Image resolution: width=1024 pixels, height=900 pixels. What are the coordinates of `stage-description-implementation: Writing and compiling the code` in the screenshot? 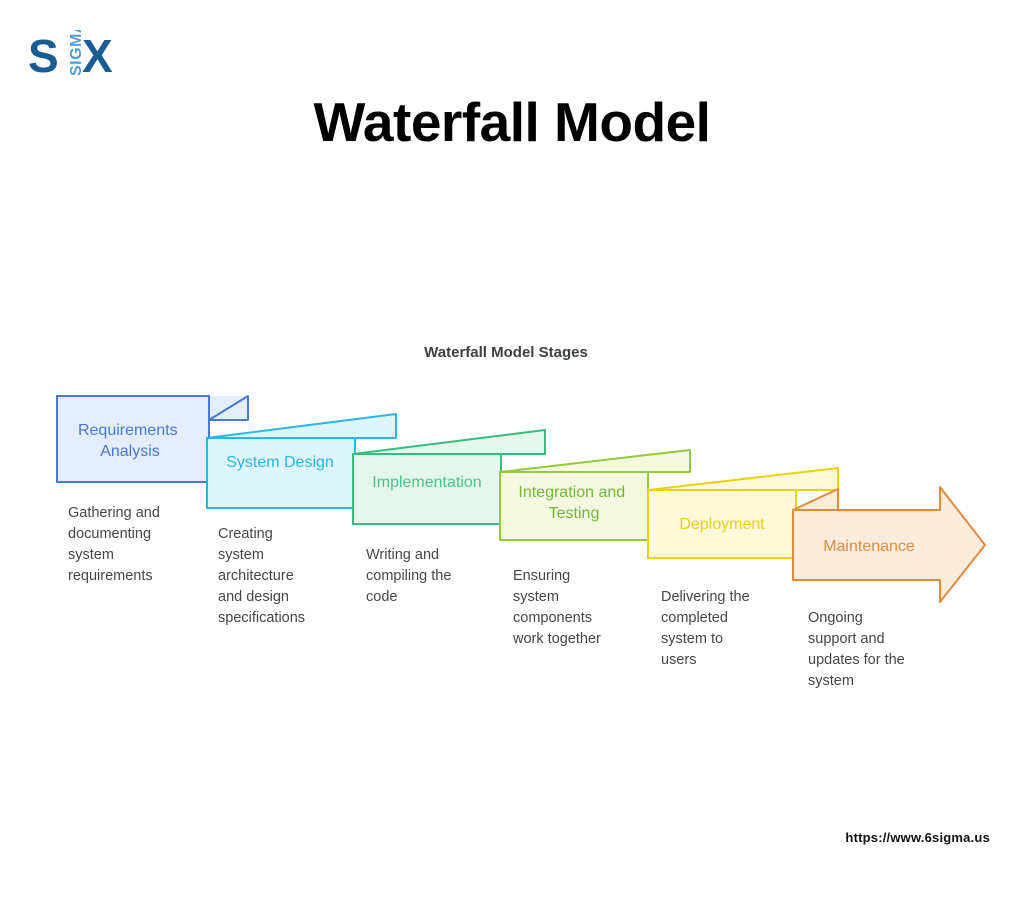 It's located at (409, 576).